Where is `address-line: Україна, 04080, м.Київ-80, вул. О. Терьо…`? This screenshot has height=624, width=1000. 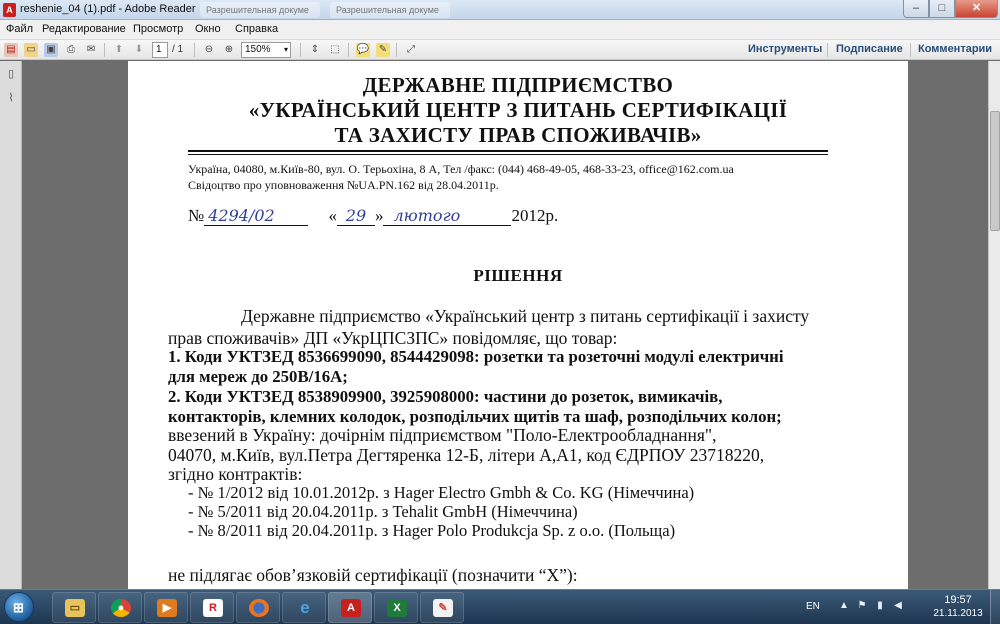
address-line: Україна, 04080, м.Київ-80, вул. О. Терьо… is located at coordinates (461, 169).